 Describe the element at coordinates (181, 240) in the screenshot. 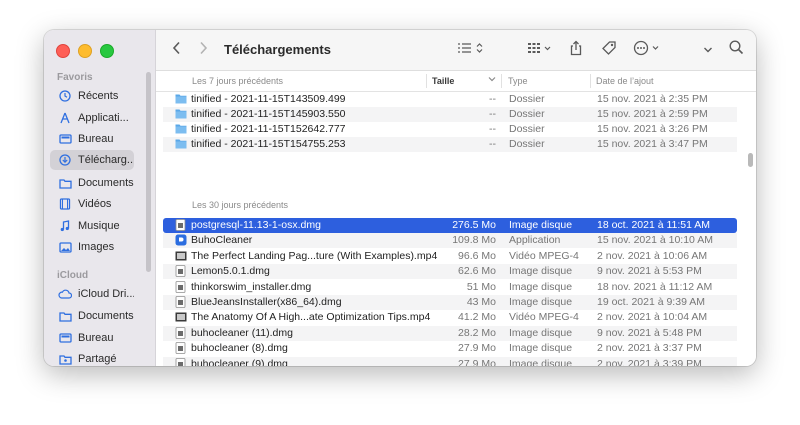

I see `app-icon` at that location.